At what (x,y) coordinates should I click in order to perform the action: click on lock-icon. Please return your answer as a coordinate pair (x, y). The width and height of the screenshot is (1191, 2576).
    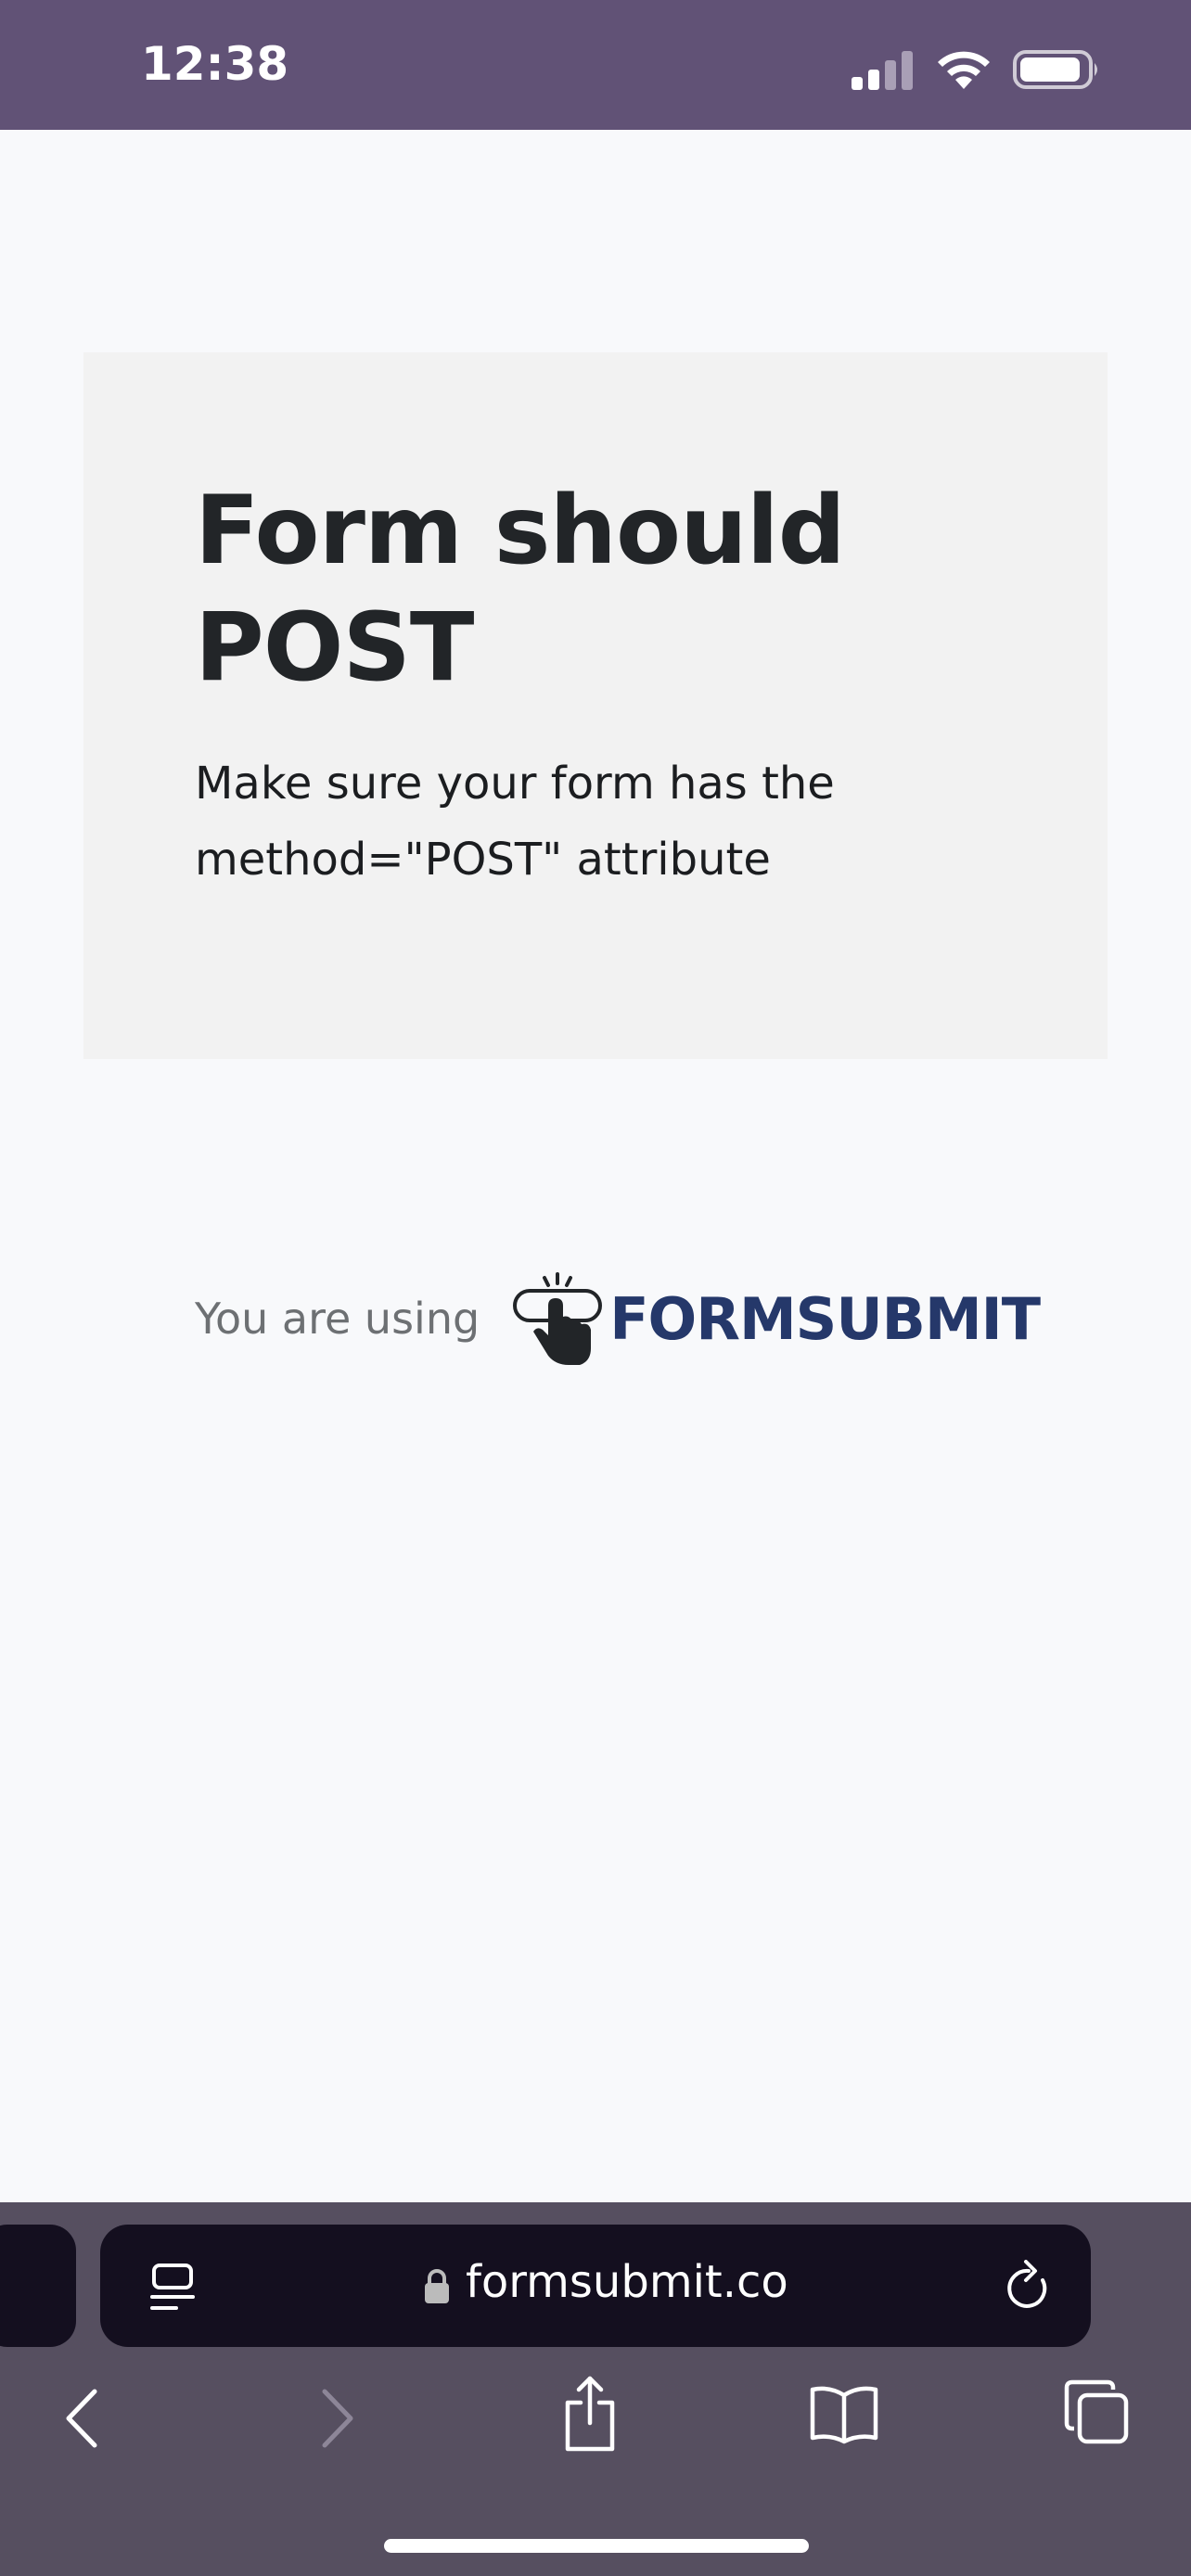
    Looking at the image, I should click on (437, 2286).